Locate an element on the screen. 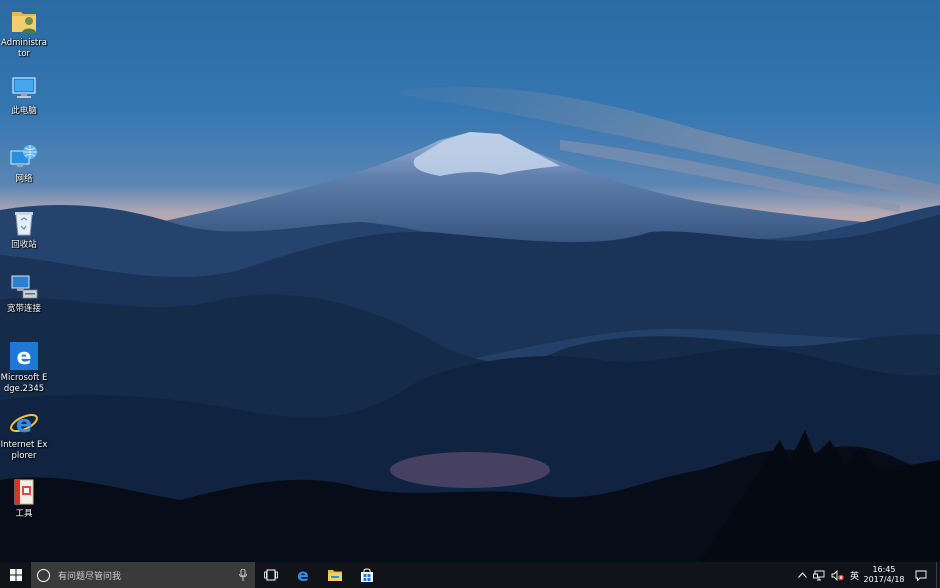  desktop-icon-this-pc: 此电脑 is located at coordinates (24, 95).